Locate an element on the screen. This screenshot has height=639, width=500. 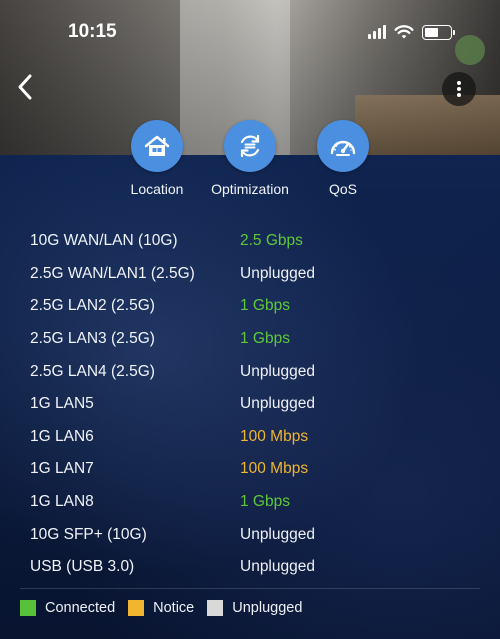
qos-label: QoS is located at coordinates (342, 189).